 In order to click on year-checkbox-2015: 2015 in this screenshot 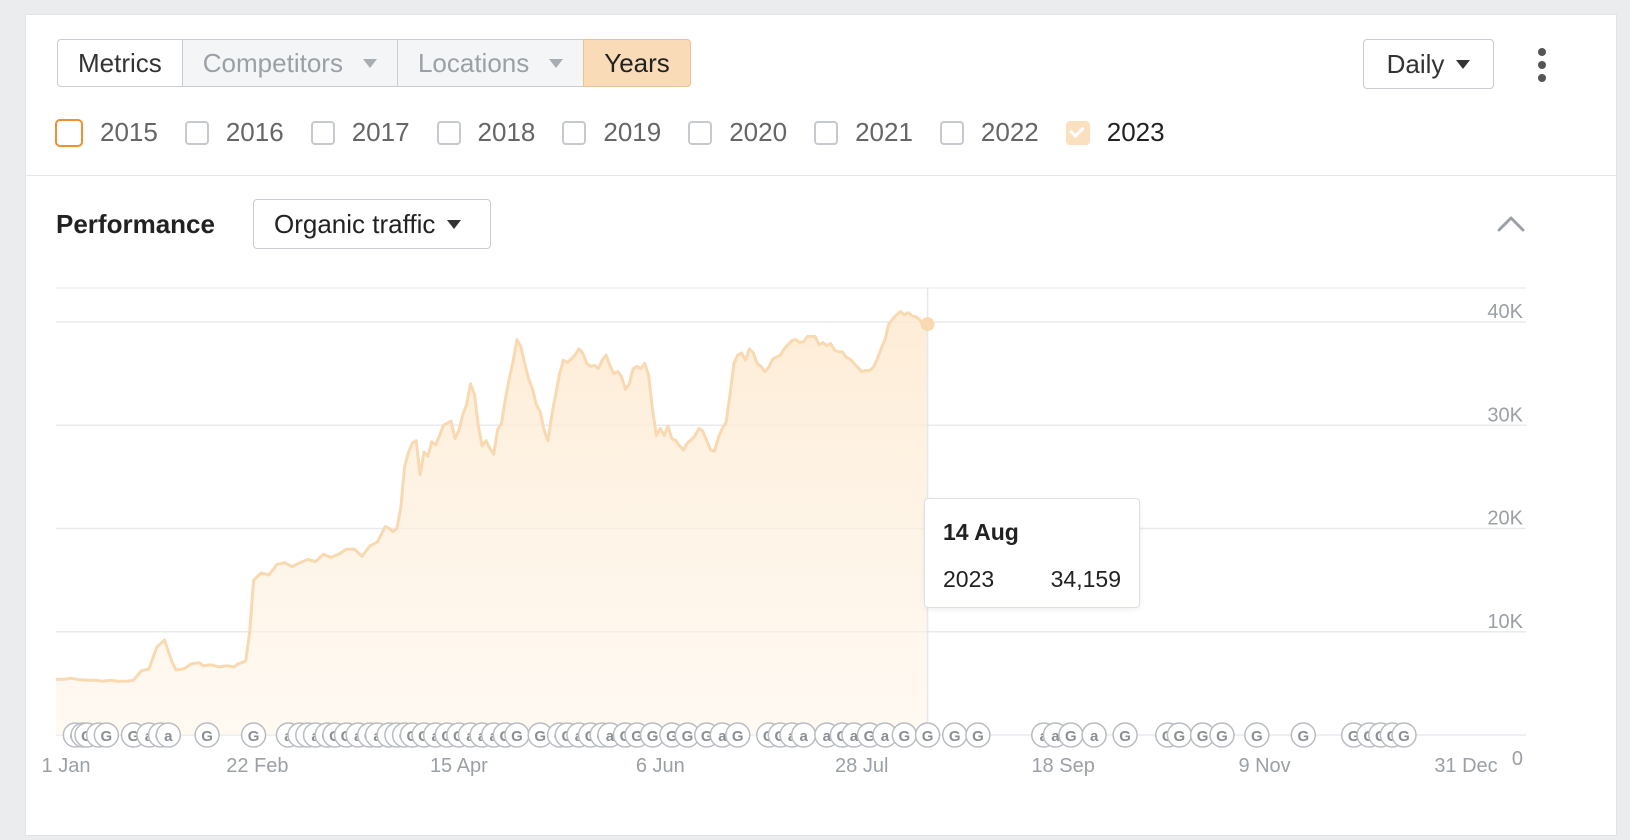, I will do `click(106, 132)`.